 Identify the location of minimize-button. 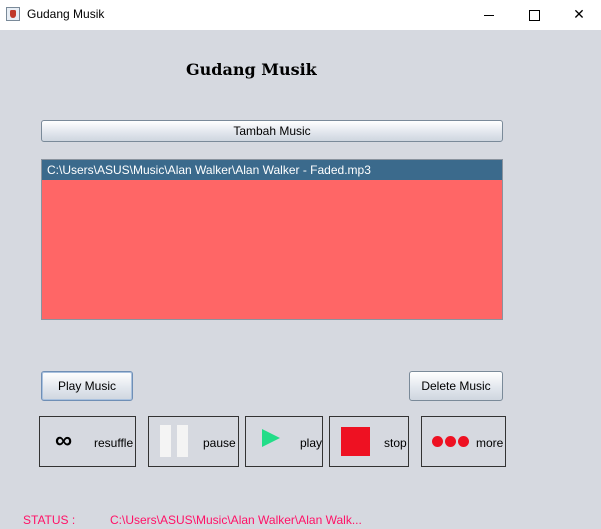
(489, 15).